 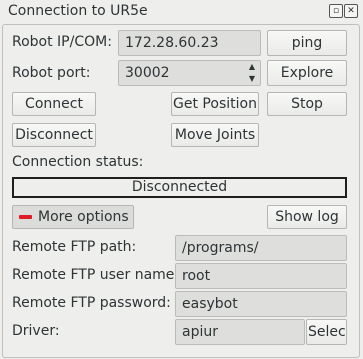 What do you see at coordinates (240, 332) in the screenshot?
I see `driver-input: apiur` at bounding box center [240, 332].